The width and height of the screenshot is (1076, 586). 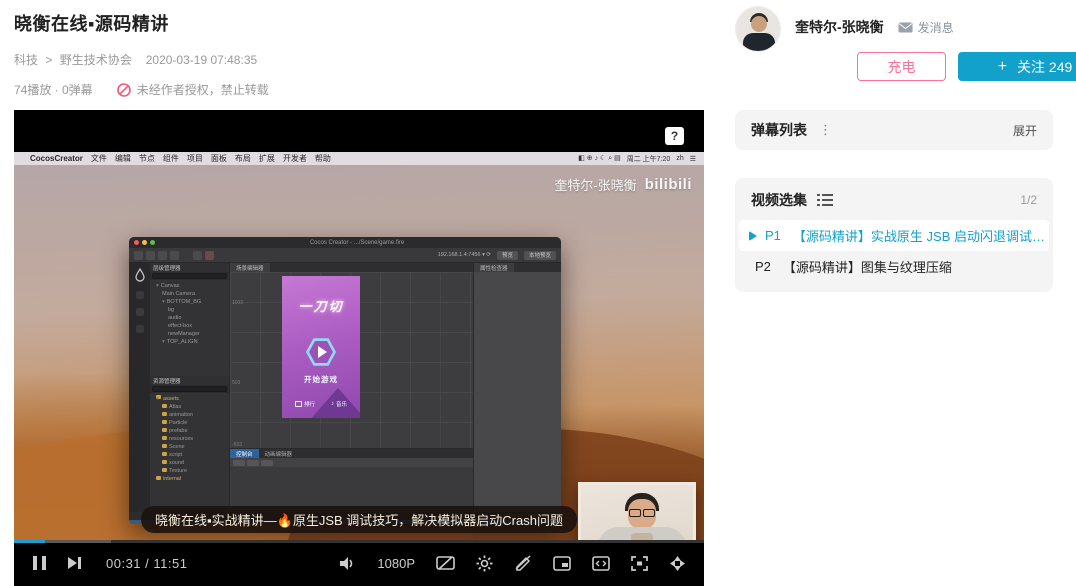 What do you see at coordinates (1002, 66) in the screenshot?
I see `plus-icon: +` at bounding box center [1002, 66].